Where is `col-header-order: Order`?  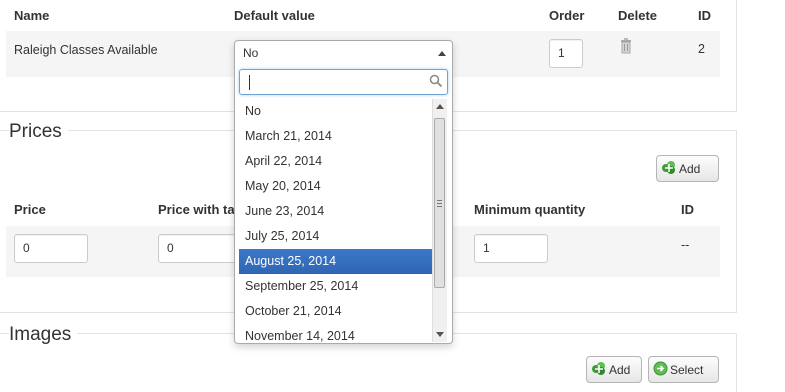 col-header-order: Order is located at coordinates (567, 15).